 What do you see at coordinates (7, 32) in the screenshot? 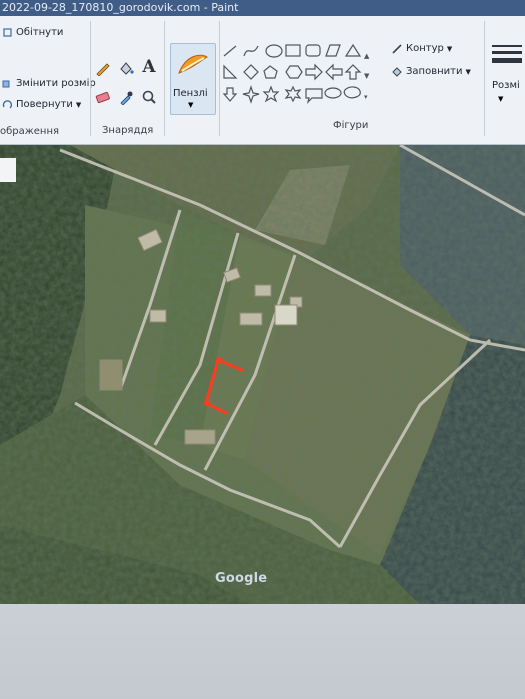
I see `crop-icon` at bounding box center [7, 32].